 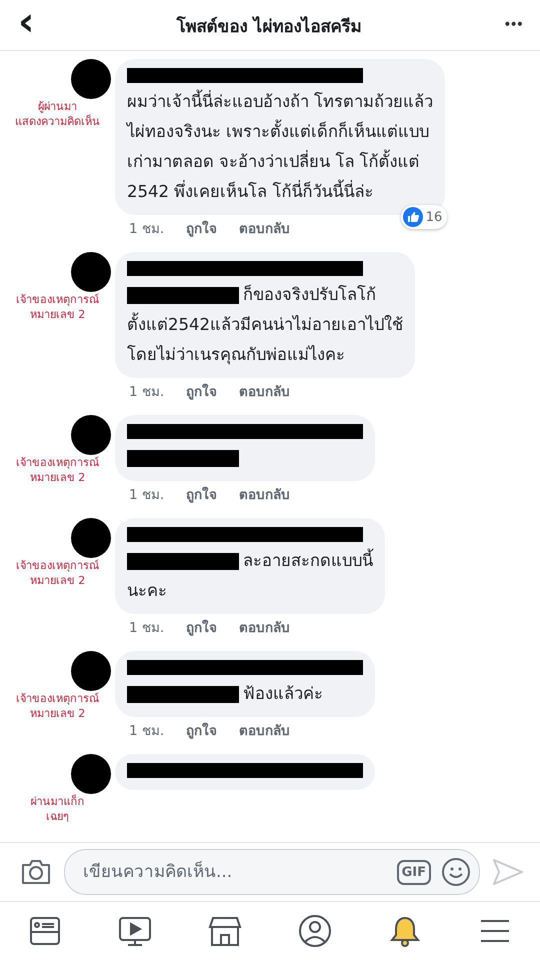 What do you see at coordinates (265, 325) in the screenshot?
I see `comment-text: ตั้งแต่2542แล้วมีคนน่าไม่อายเอาไปใช้` at bounding box center [265, 325].